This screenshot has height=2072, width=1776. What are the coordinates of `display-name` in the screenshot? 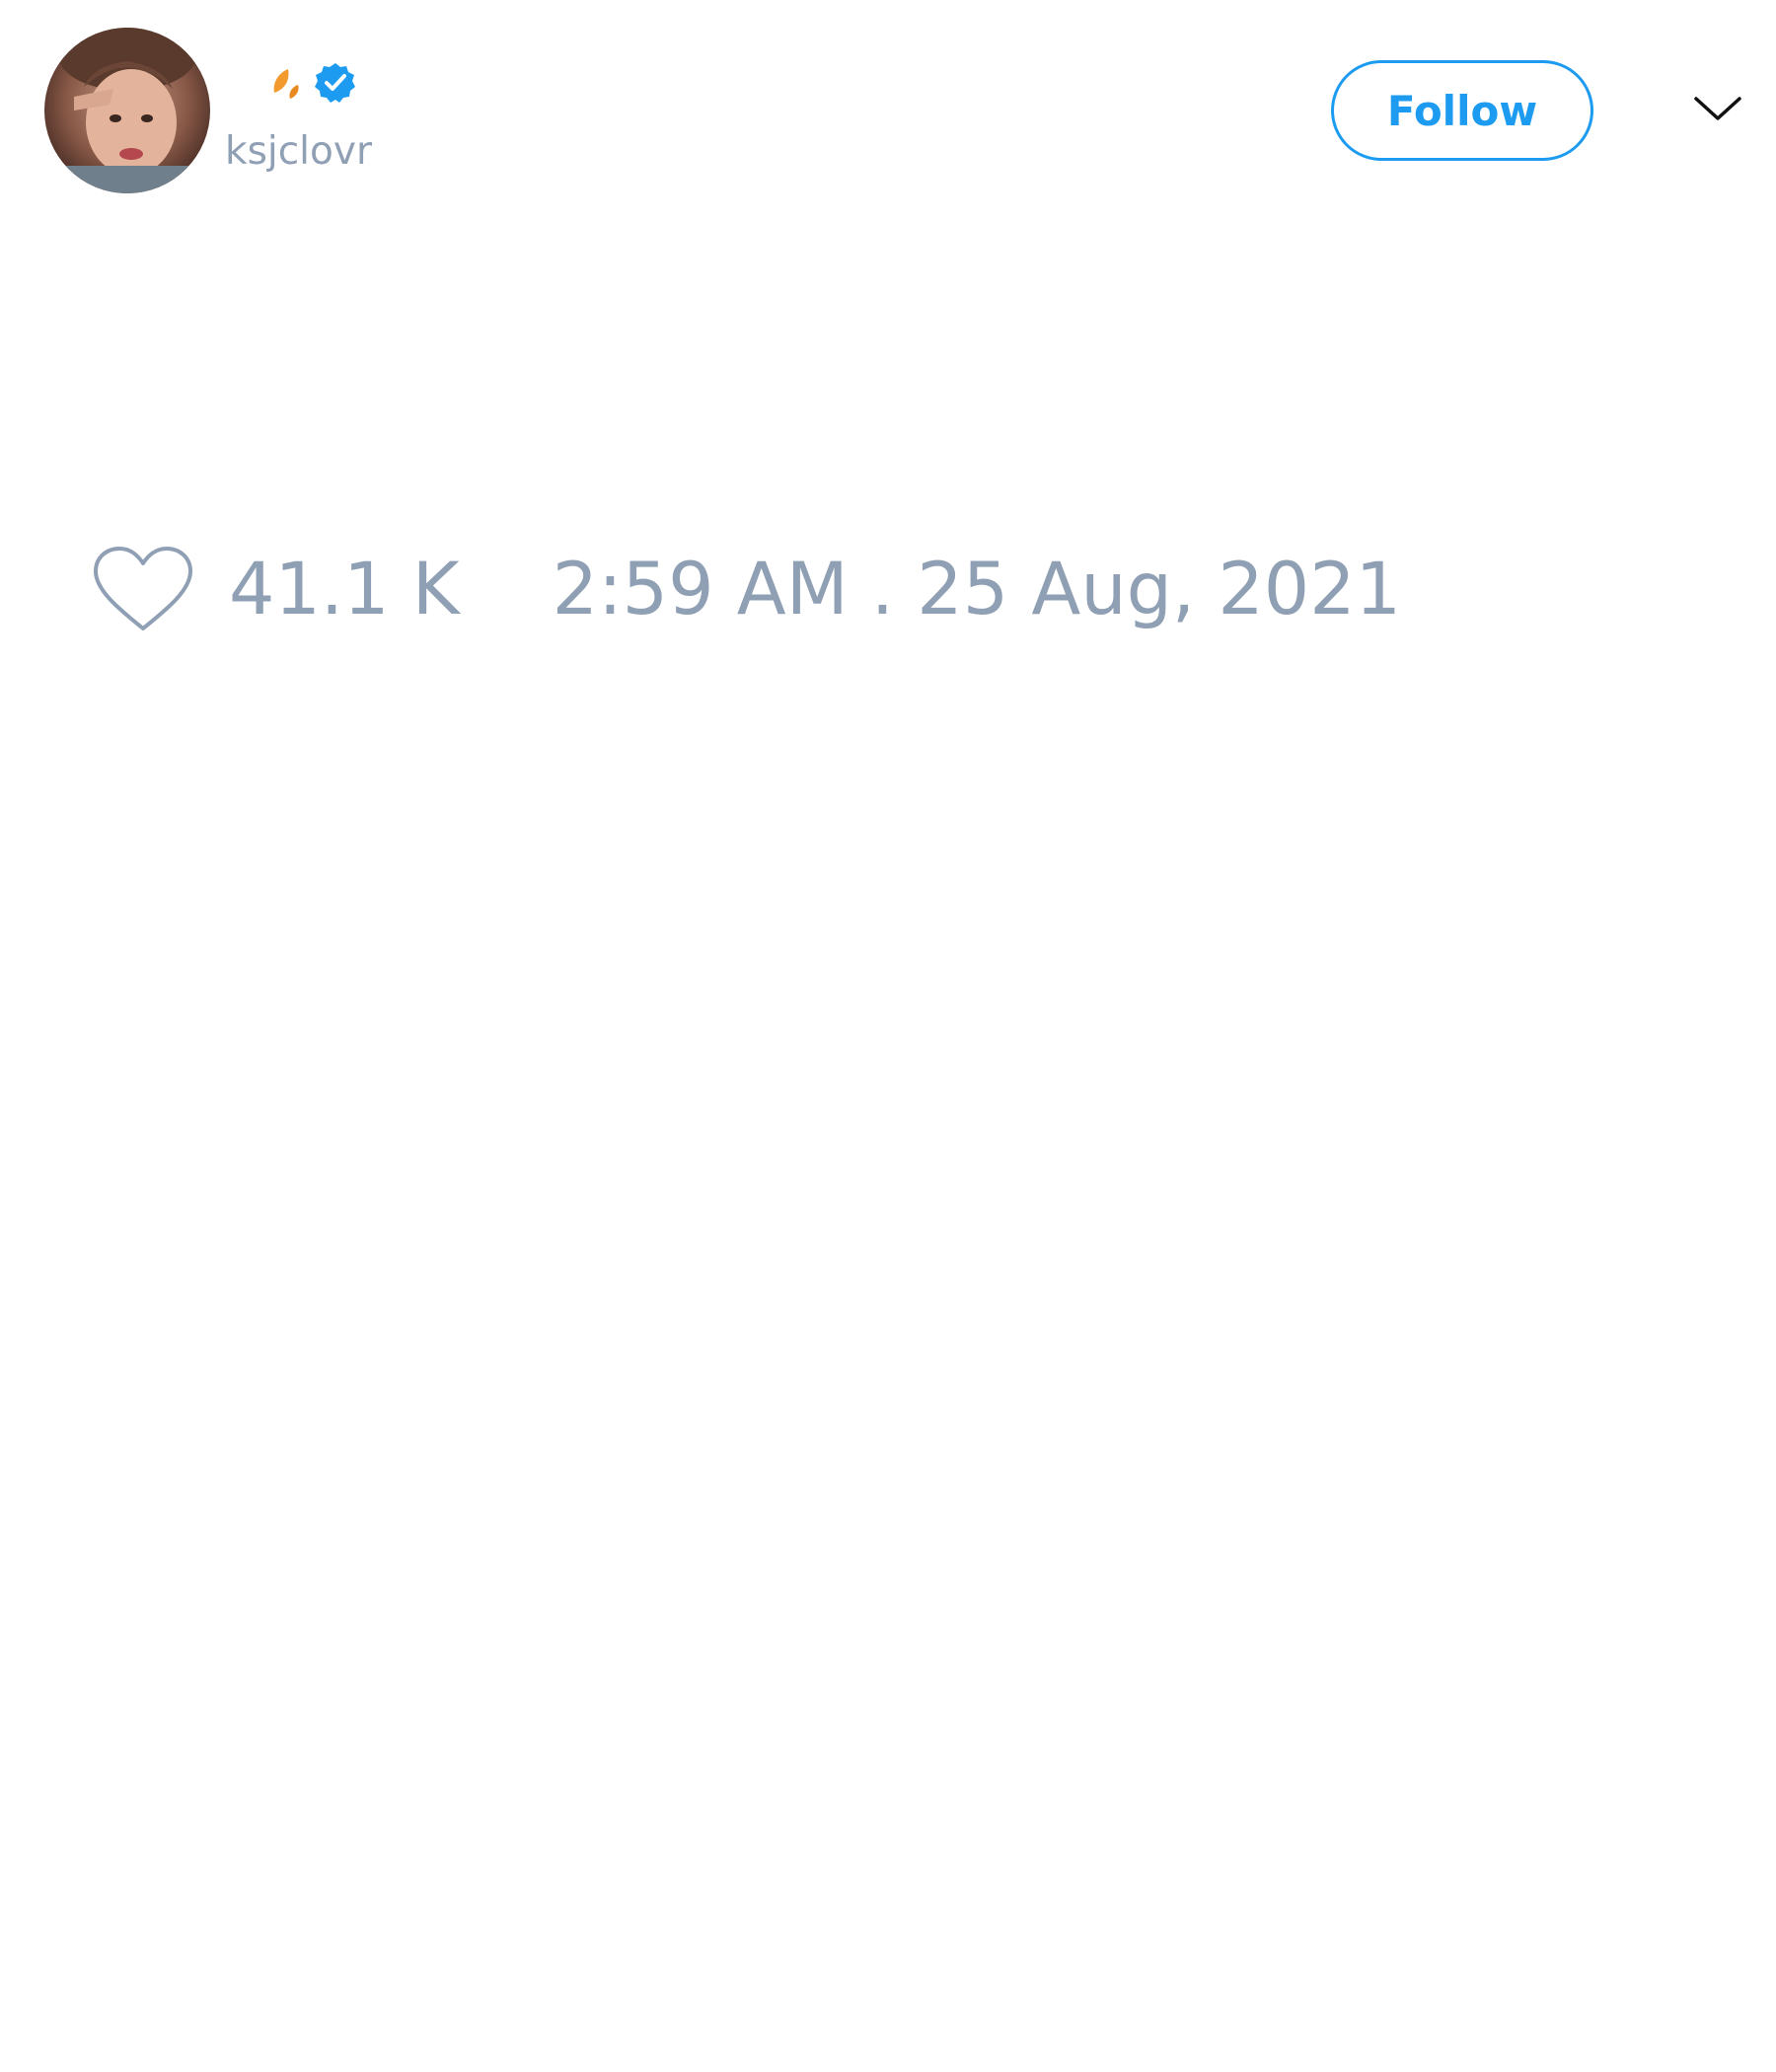 It's located at (313, 83).